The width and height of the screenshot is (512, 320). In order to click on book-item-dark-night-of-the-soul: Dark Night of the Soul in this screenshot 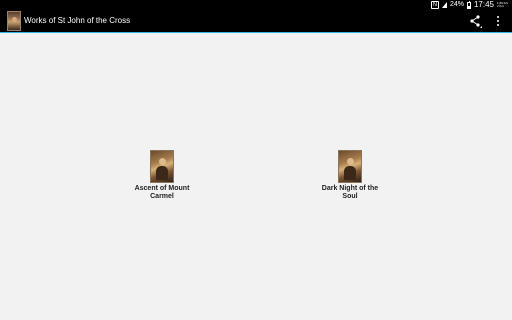, I will do `click(350, 175)`.